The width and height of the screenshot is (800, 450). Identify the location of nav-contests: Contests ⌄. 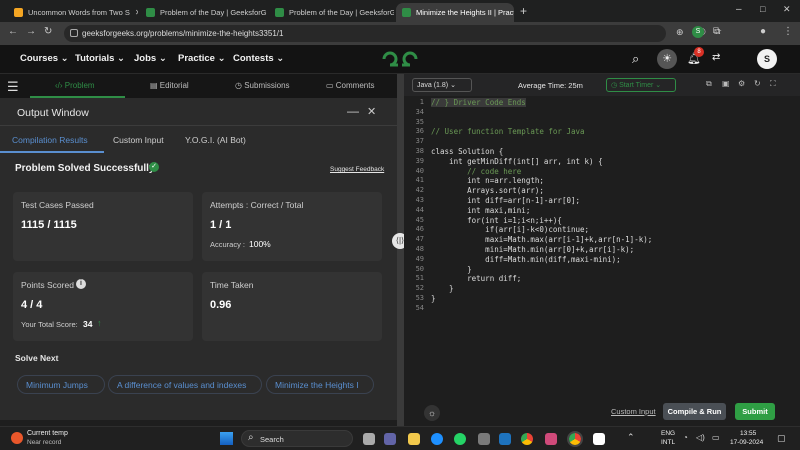
(258, 58).